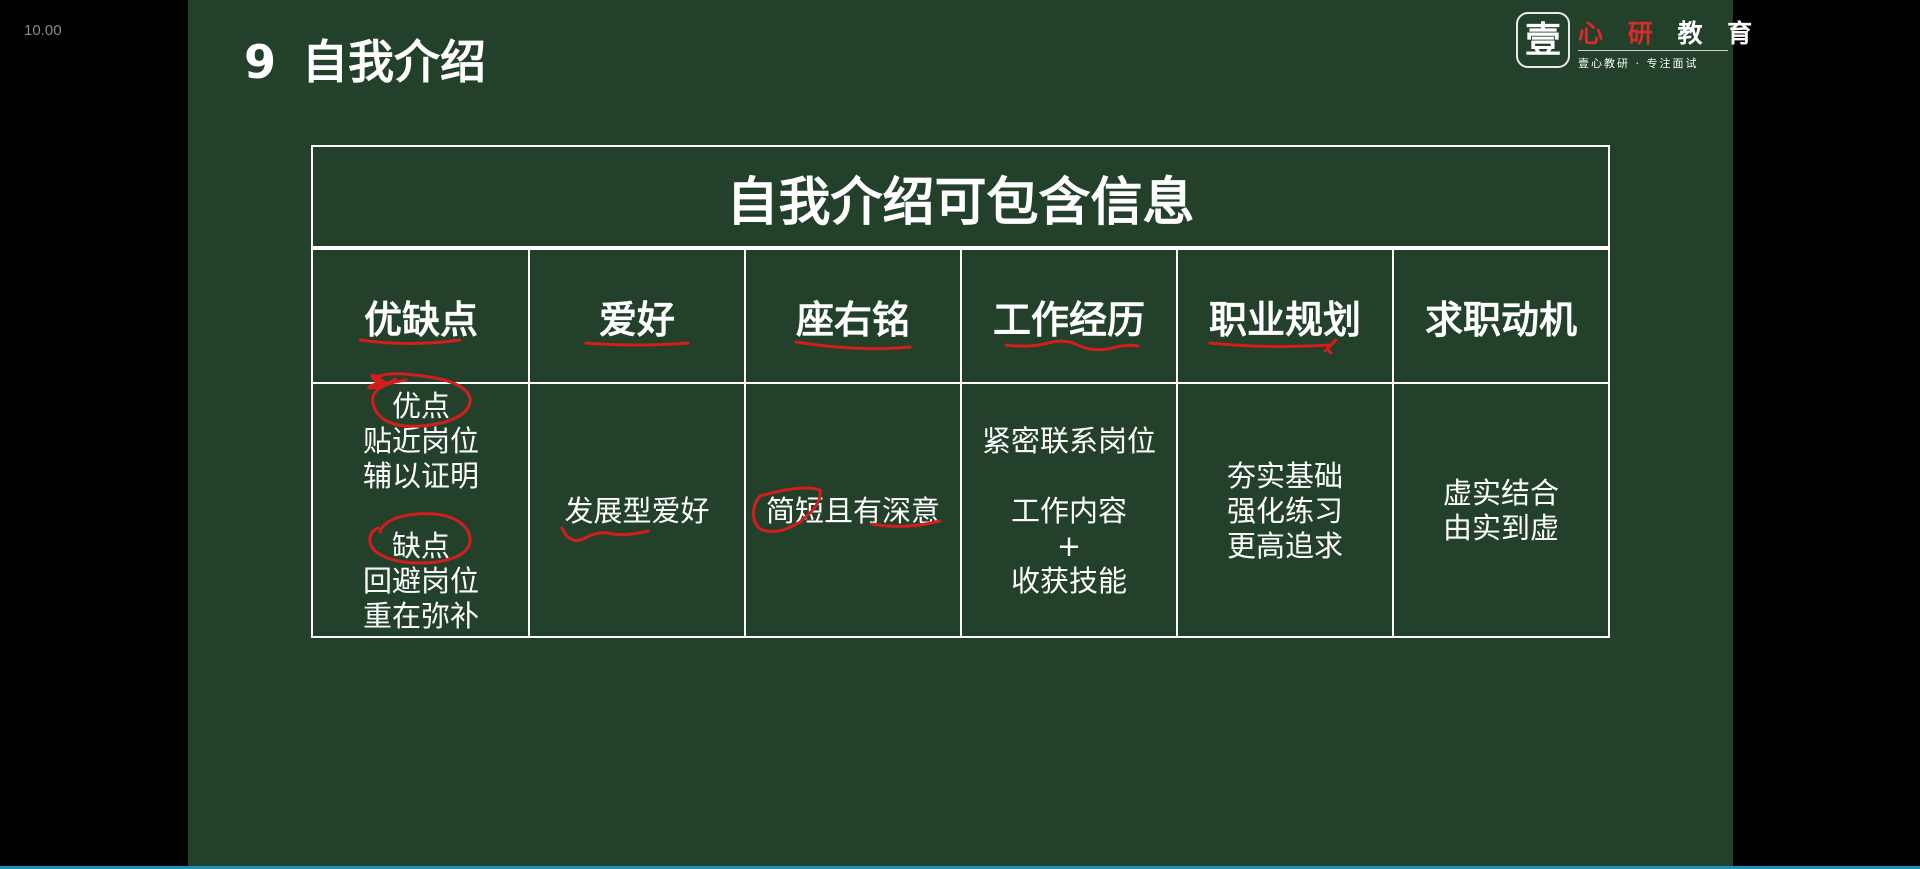 The image size is (1920, 869). Describe the element at coordinates (1638, 63) in the screenshot. I see `logo-tagline: 壹心教研 · 专注面试` at that location.